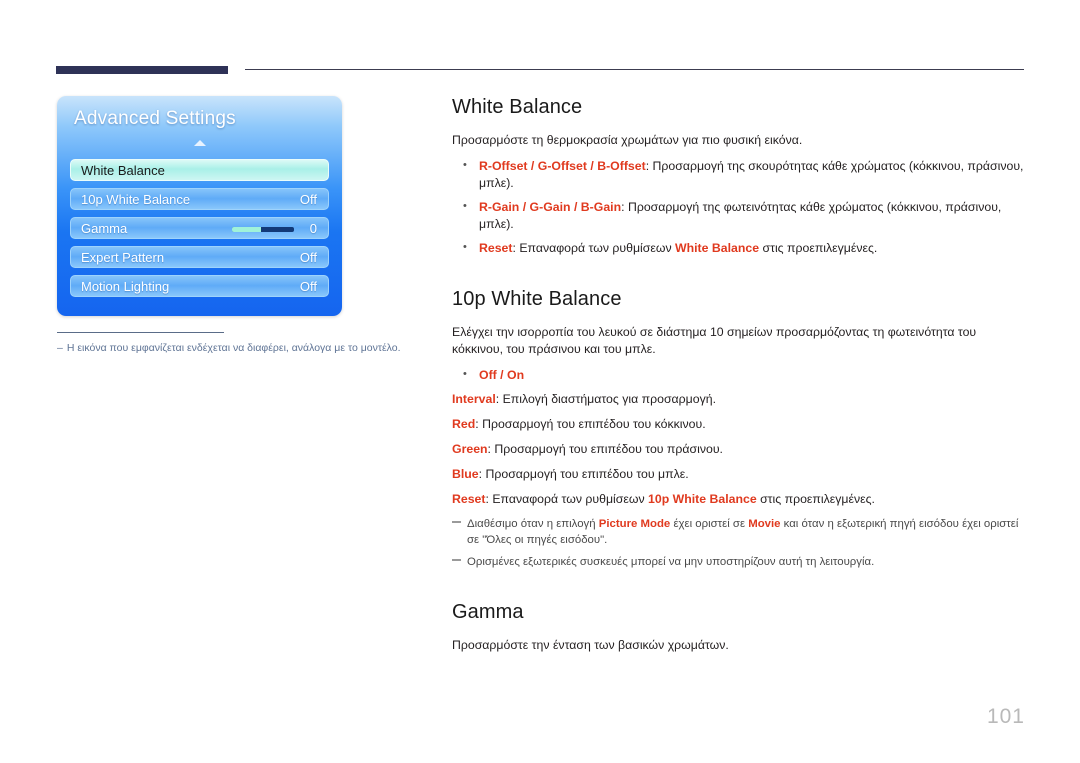  I want to click on section2-red-text: : Προσαρμογή του επιπέδου του κόκκινου., so click(590, 424).